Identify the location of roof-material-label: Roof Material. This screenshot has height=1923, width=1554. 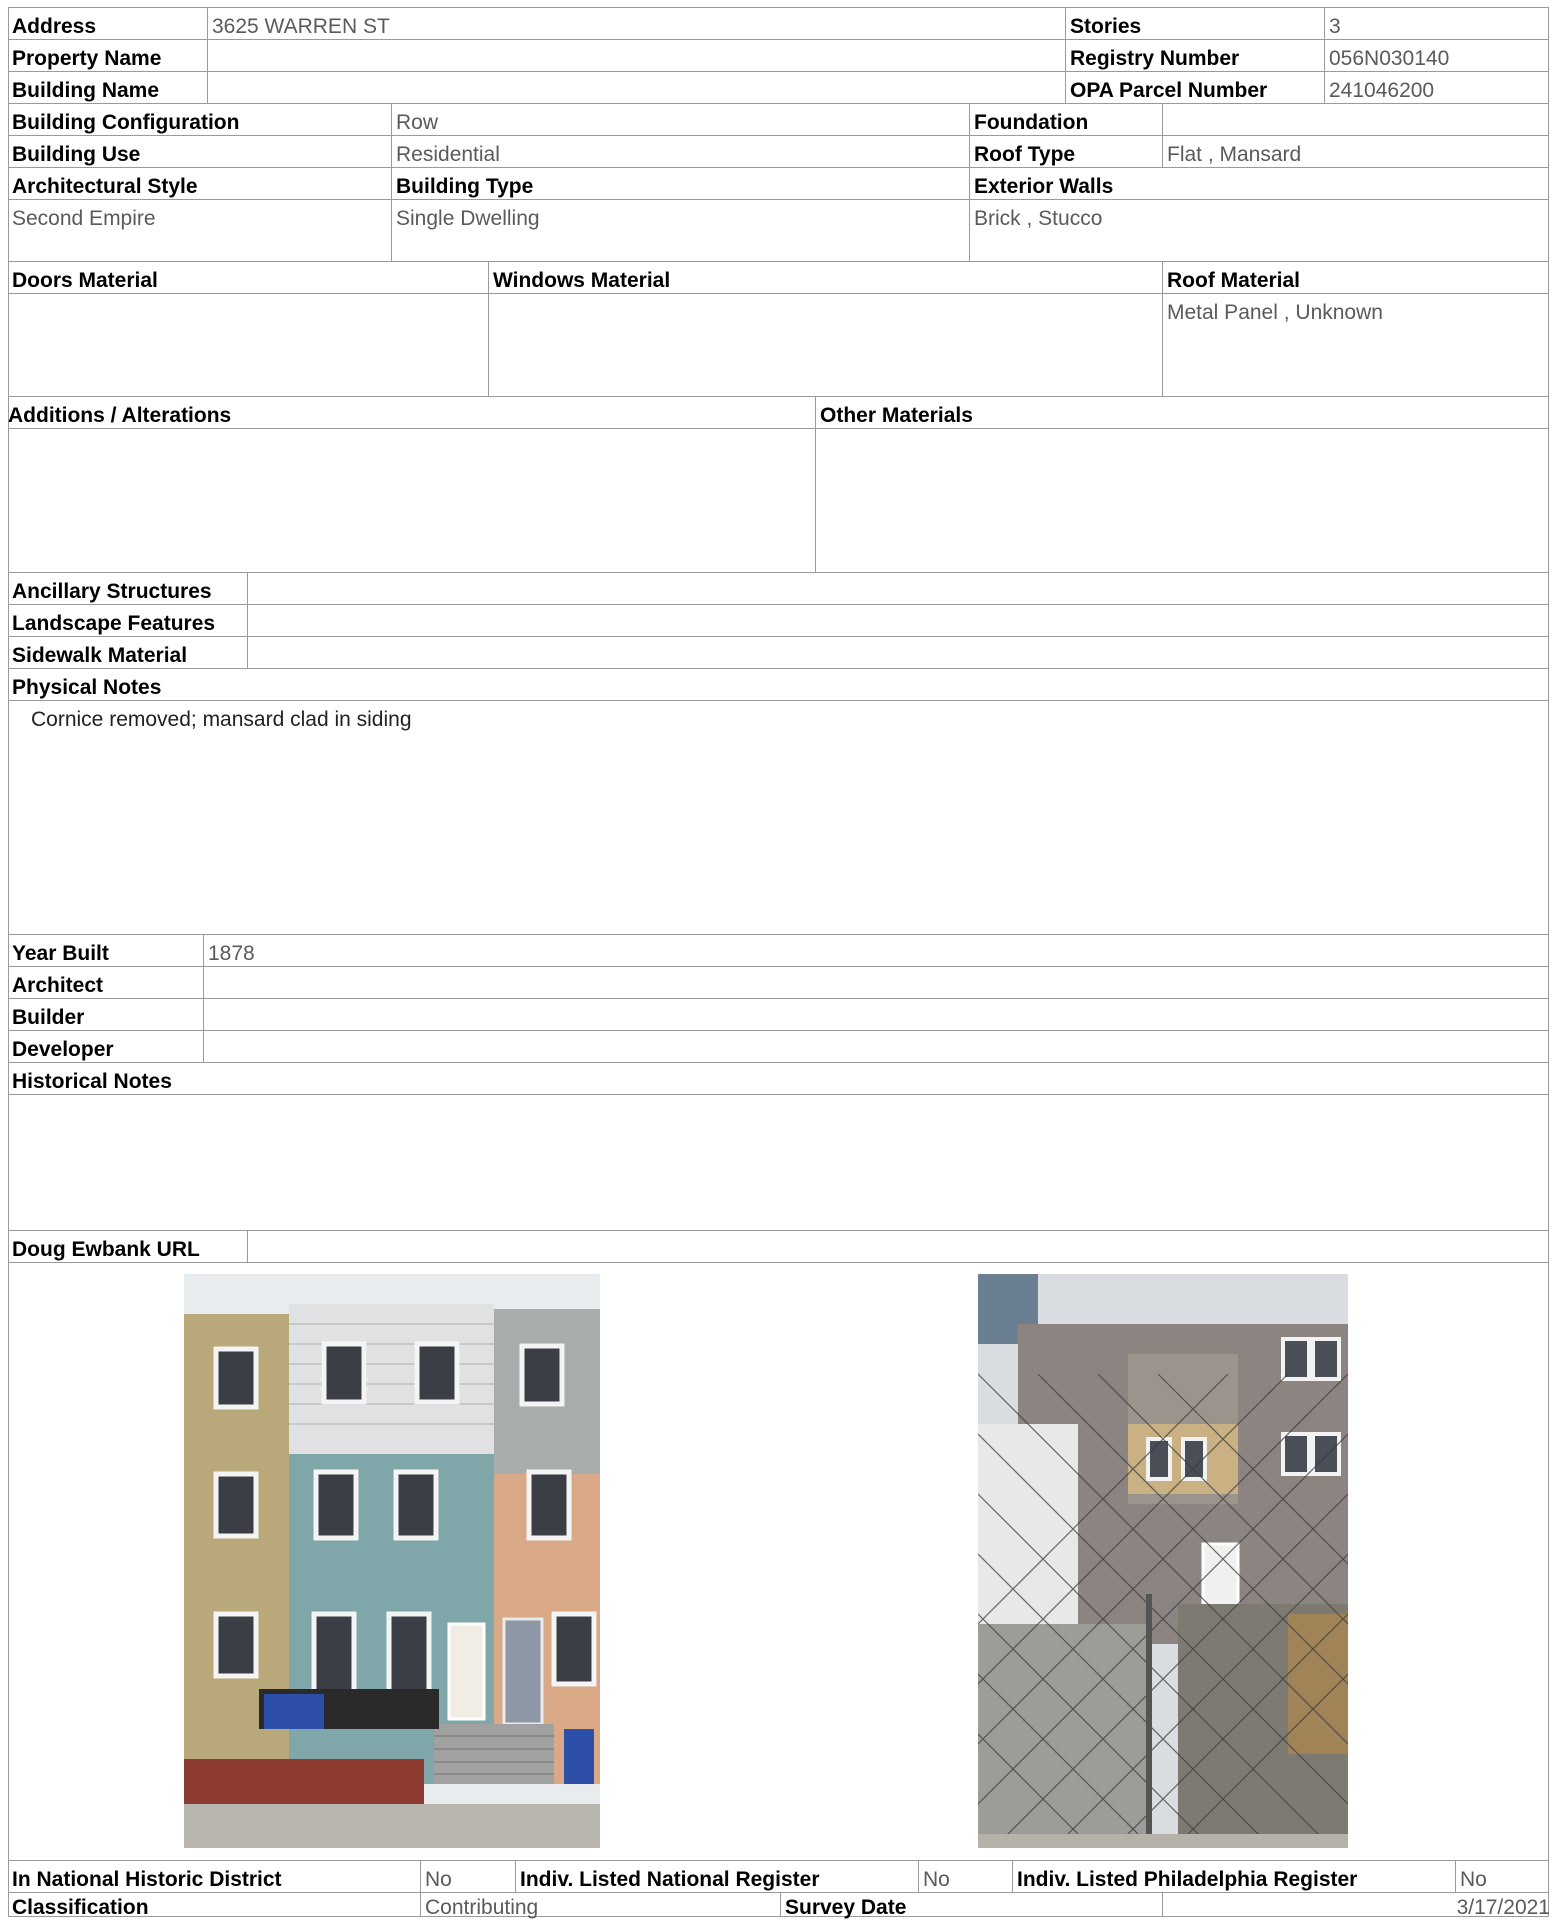
(1234, 280).